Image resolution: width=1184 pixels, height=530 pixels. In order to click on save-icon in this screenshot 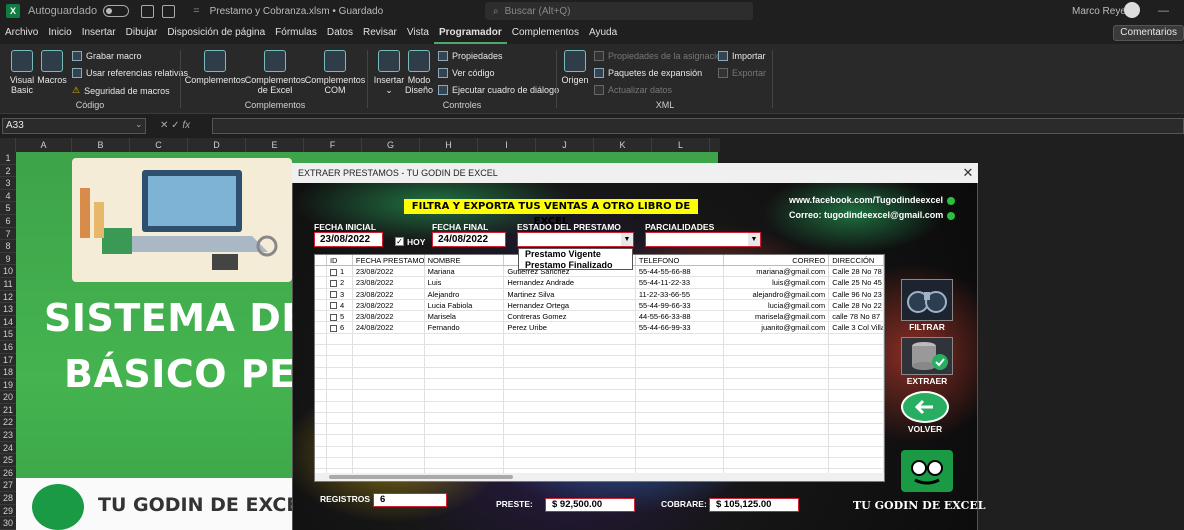, I will do `click(148, 11)`.